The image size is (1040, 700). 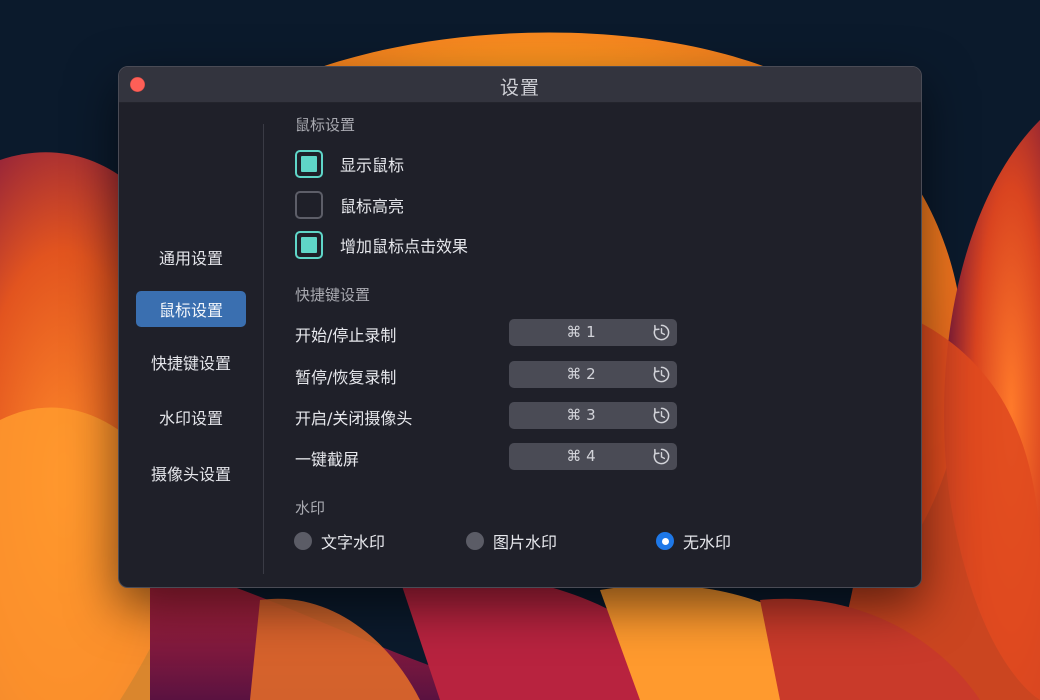 I want to click on shortcut-row-camera: 开启/关闭摄像头 ⌘ 3, so click(x=487, y=415).